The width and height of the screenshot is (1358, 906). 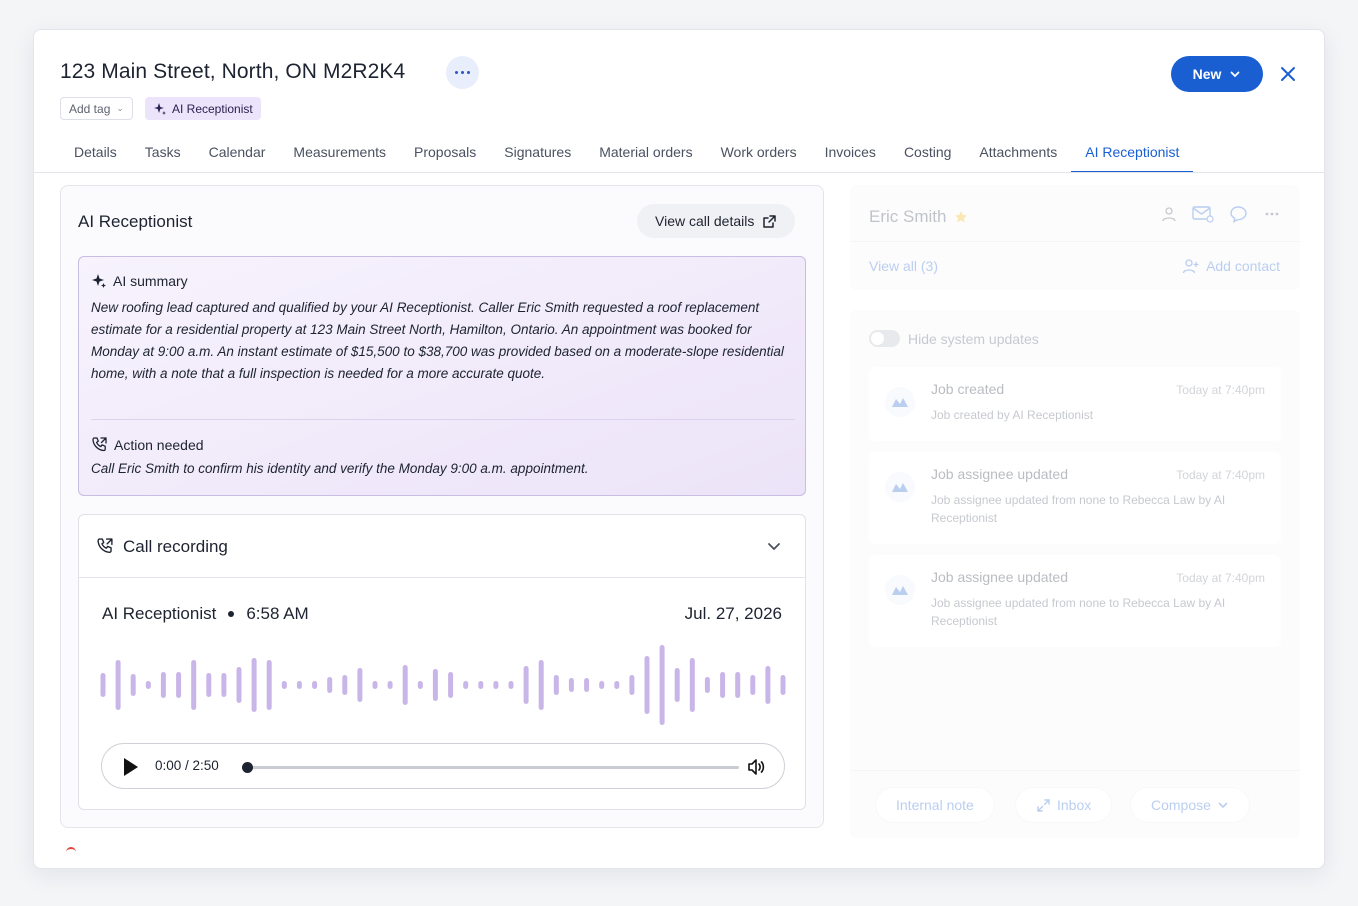 What do you see at coordinates (954, 338) in the screenshot?
I see `hide-system-updates-row: Hide system updates` at bounding box center [954, 338].